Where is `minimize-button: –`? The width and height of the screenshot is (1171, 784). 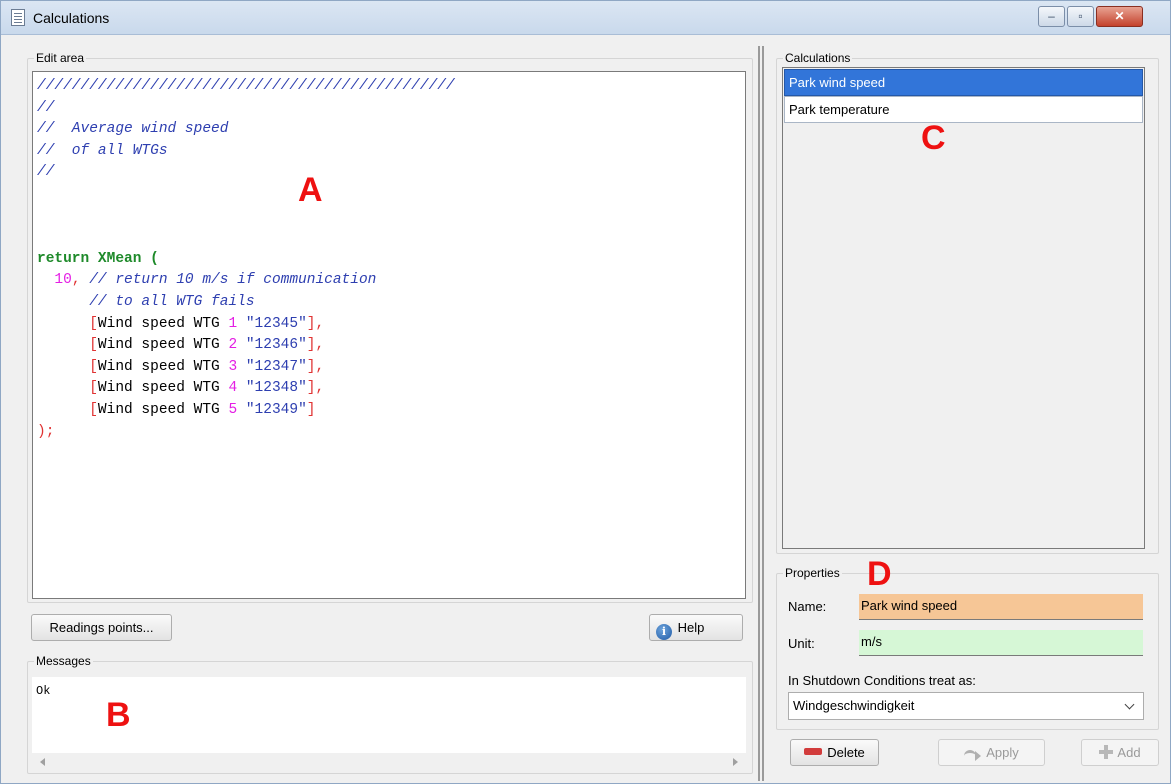
minimize-button: – is located at coordinates (1051, 16).